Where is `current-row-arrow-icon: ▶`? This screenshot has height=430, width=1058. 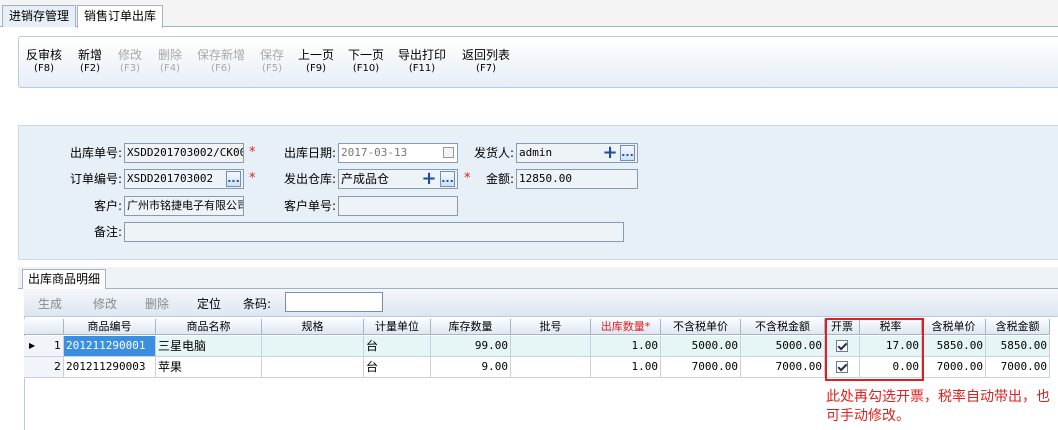 current-row-arrow-icon: ▶ is located at coordinates (32, 345).